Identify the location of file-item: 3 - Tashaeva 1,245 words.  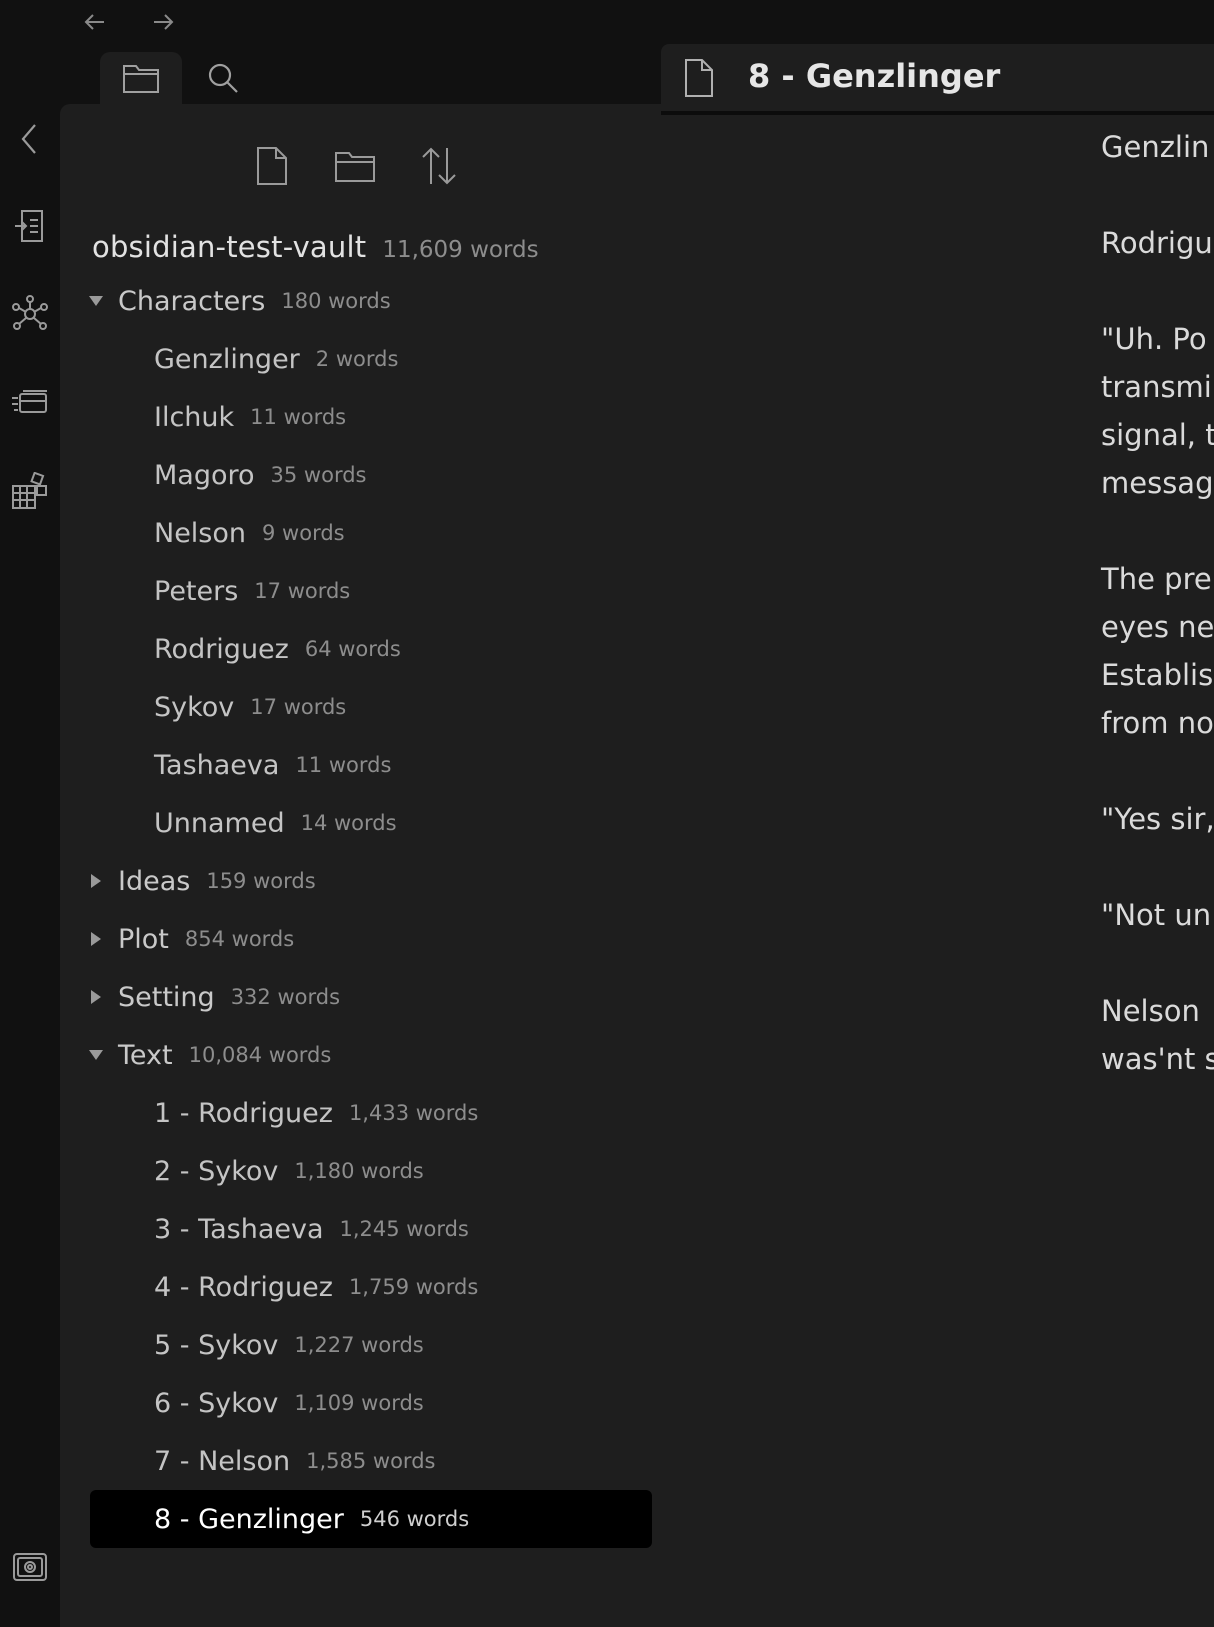
(371, 1229).